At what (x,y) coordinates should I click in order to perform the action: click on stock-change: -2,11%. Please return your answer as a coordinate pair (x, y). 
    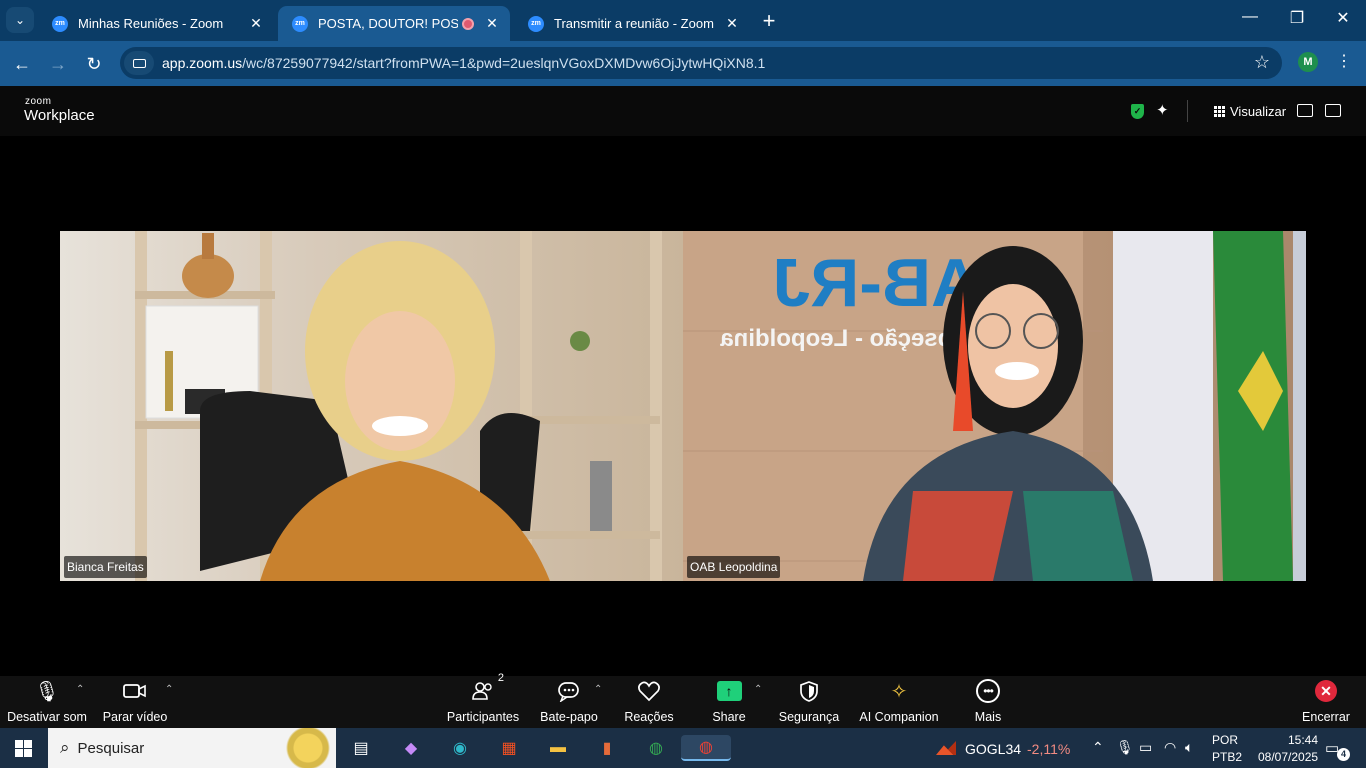
    Looking at the image, I should click on (1048, 749).